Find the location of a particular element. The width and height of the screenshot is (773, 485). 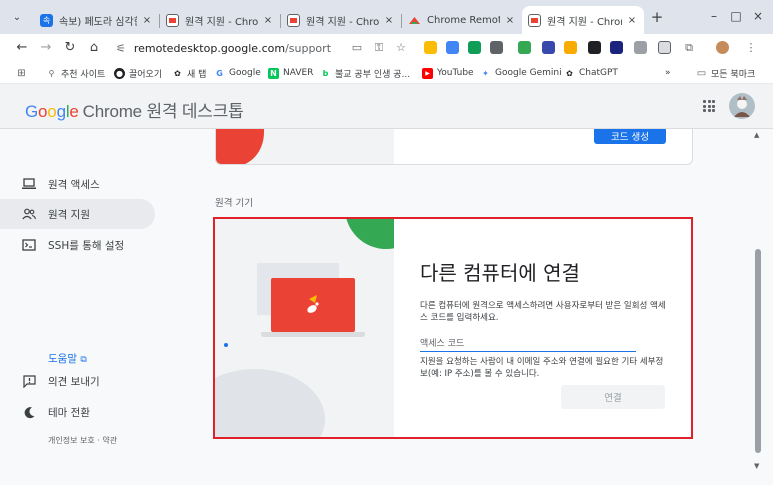

moon-icon is located at coordinates (29, 412).